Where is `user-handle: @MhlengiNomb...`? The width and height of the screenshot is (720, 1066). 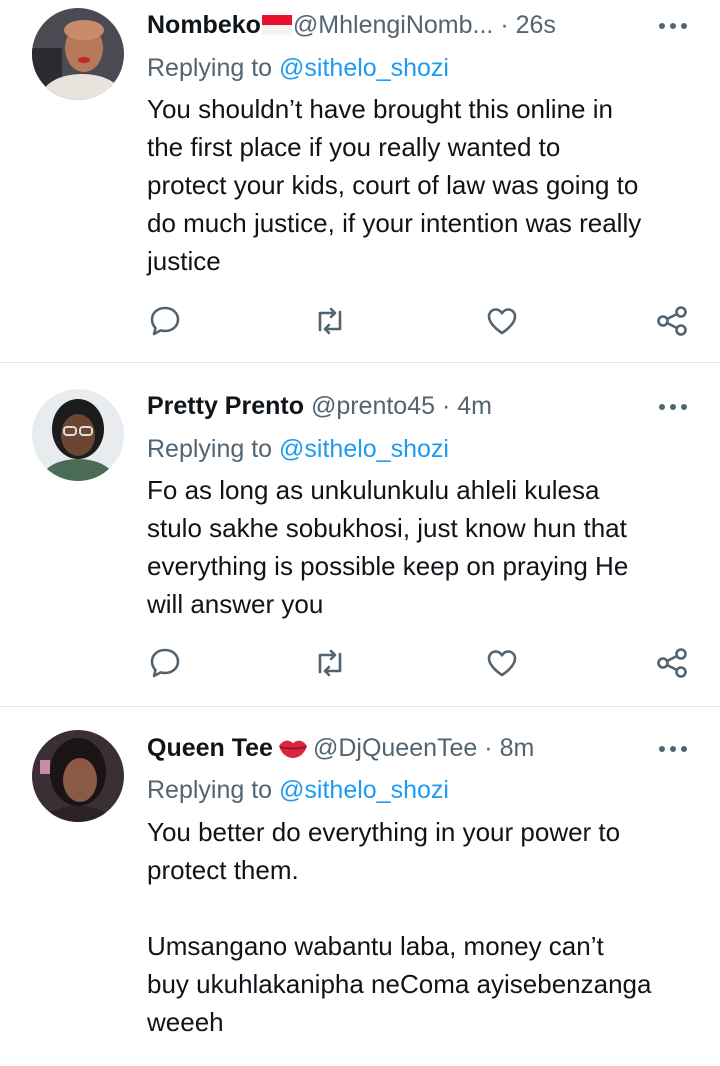 user-handle: @MhlengiNomb... is located at coordinates (393, 25).